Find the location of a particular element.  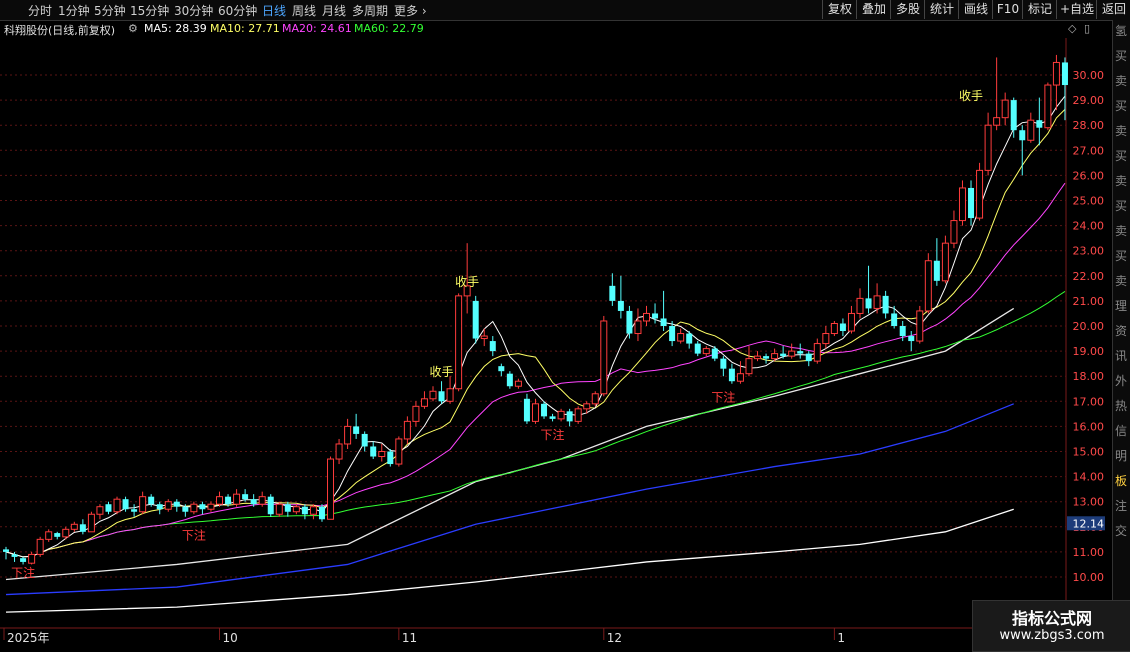

tool-button-5: F10 is located at coordinates (1007, 9).